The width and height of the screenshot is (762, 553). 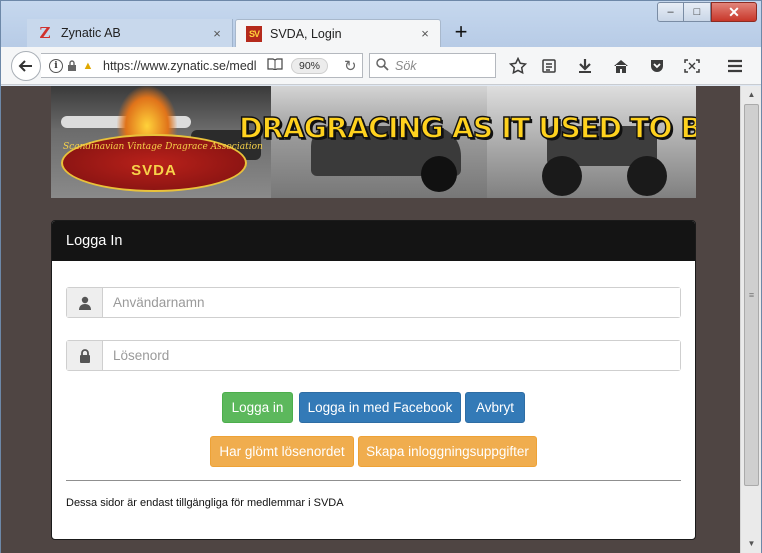 I want to click on username-field, so click(x=373, y=302).